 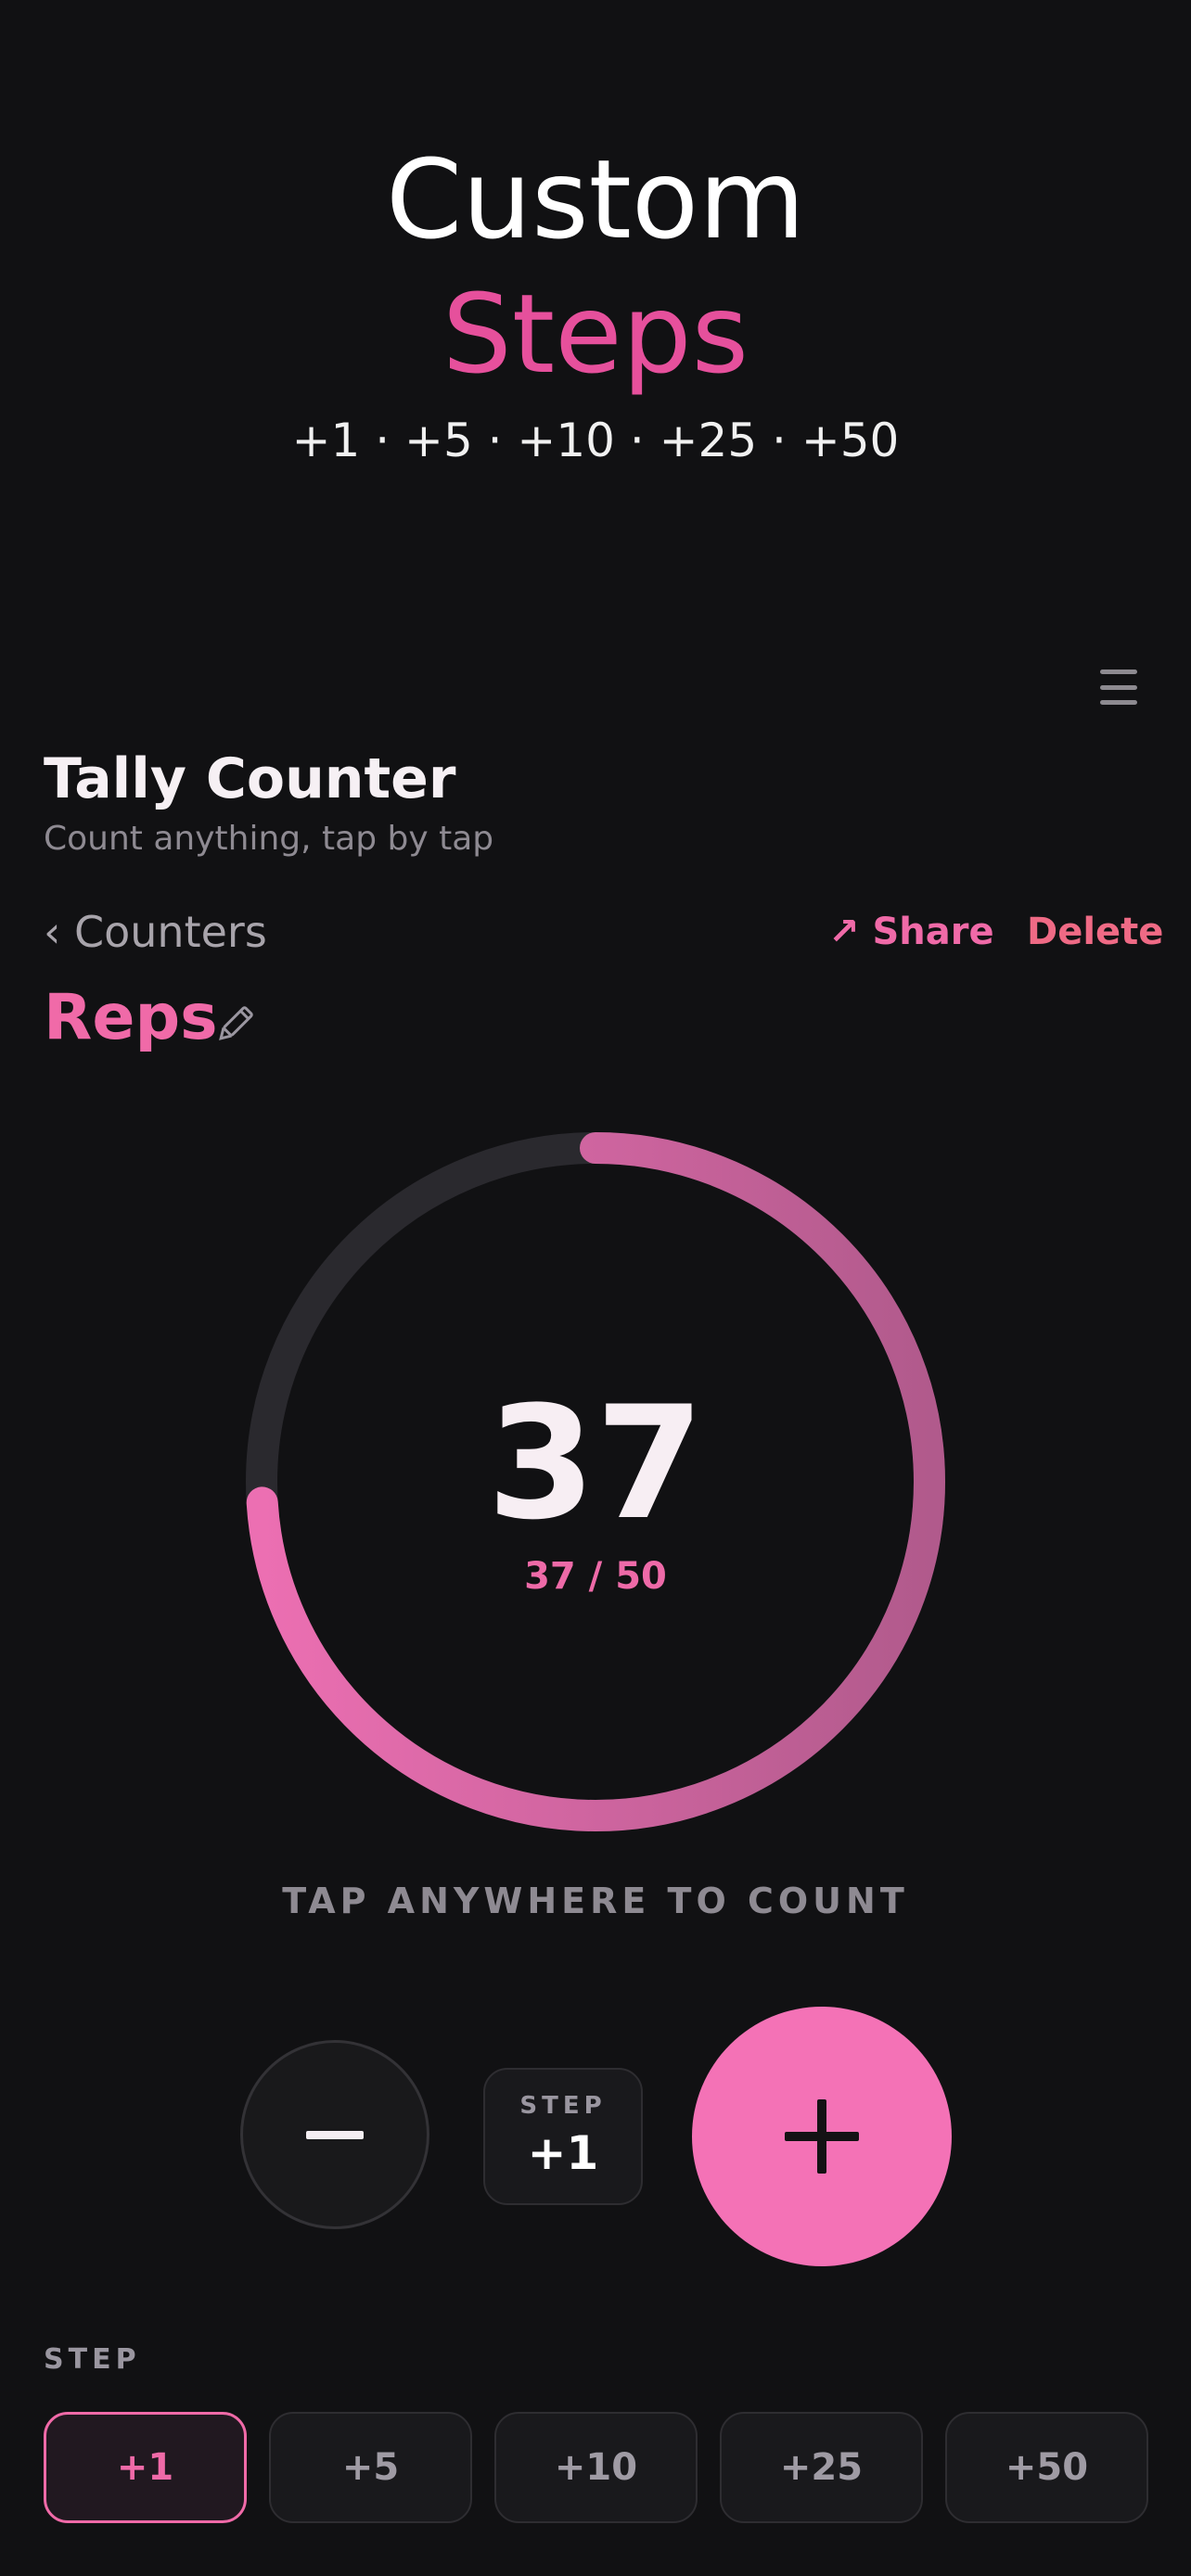 I want to click on decrement-button, so click(x=334, y=2134).